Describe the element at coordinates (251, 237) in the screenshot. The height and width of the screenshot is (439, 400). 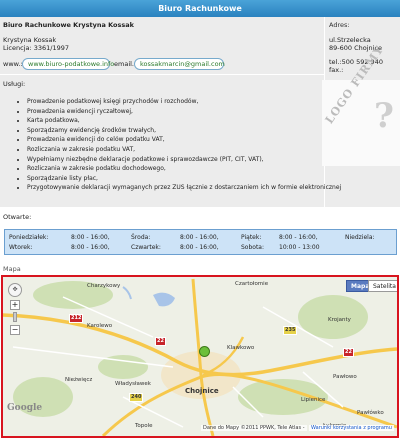
I see `day-label: Piątek:` at that location.